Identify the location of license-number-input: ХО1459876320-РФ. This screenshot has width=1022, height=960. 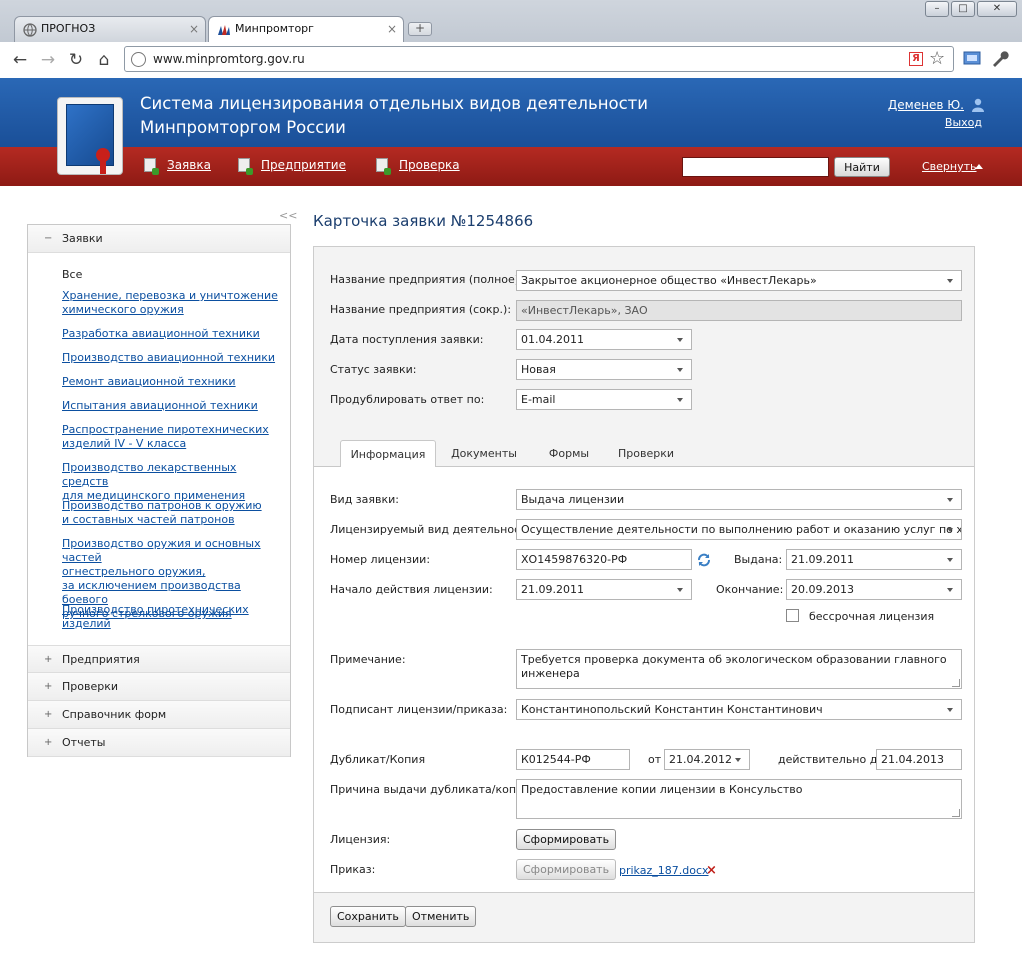
(604, 559).